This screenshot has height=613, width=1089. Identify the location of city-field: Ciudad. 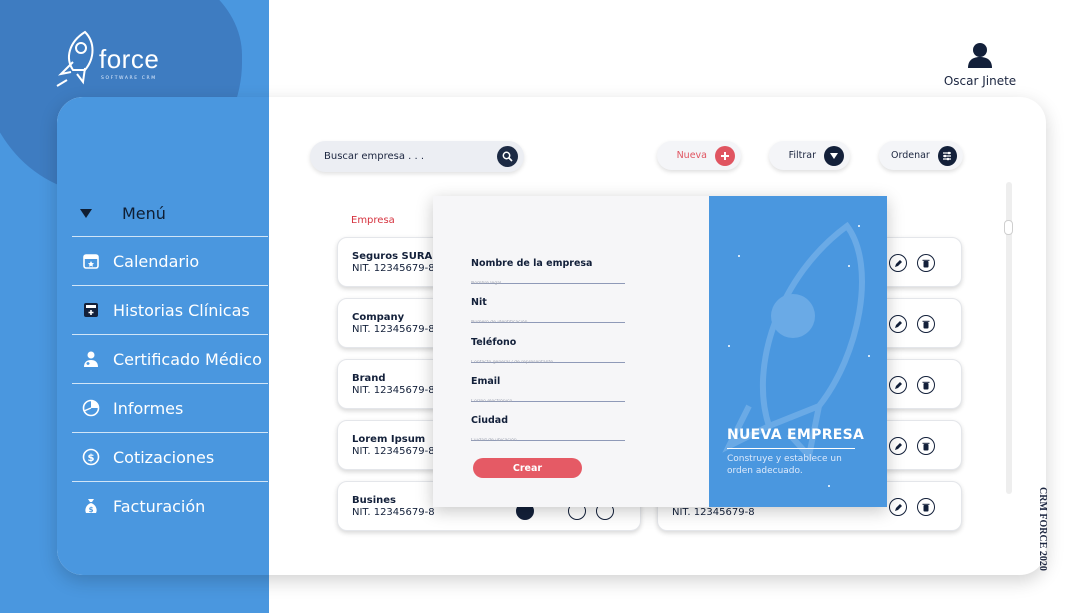
(548, 429).